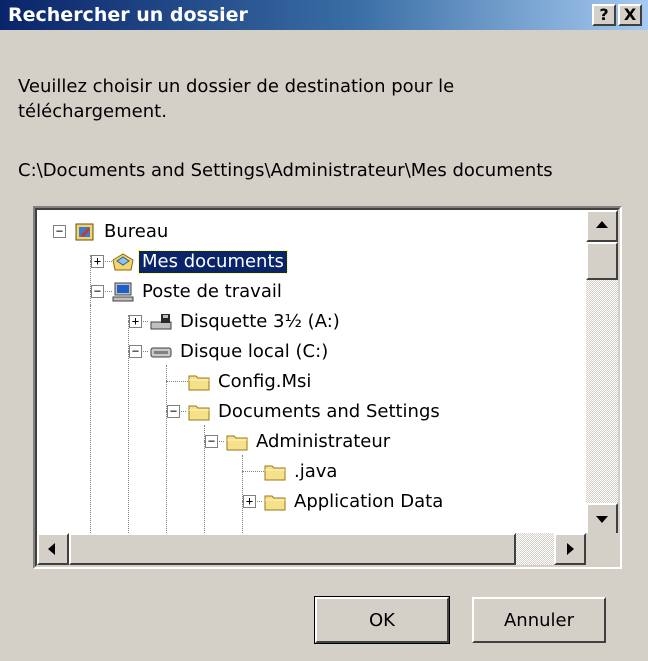 This screenshot has height=661, width=648. What do you see at coordinates (382, 620) in the screenshot?
I see `ok-button: OK` at bounding box center [382, 620].